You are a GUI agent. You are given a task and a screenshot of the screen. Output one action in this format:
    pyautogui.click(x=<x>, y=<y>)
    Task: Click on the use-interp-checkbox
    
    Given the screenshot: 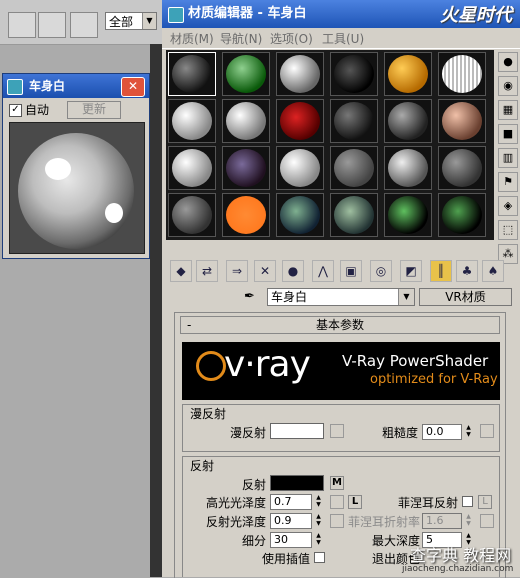 What is the action you would take?
    pyautogui.click(x=319, y=557)
    